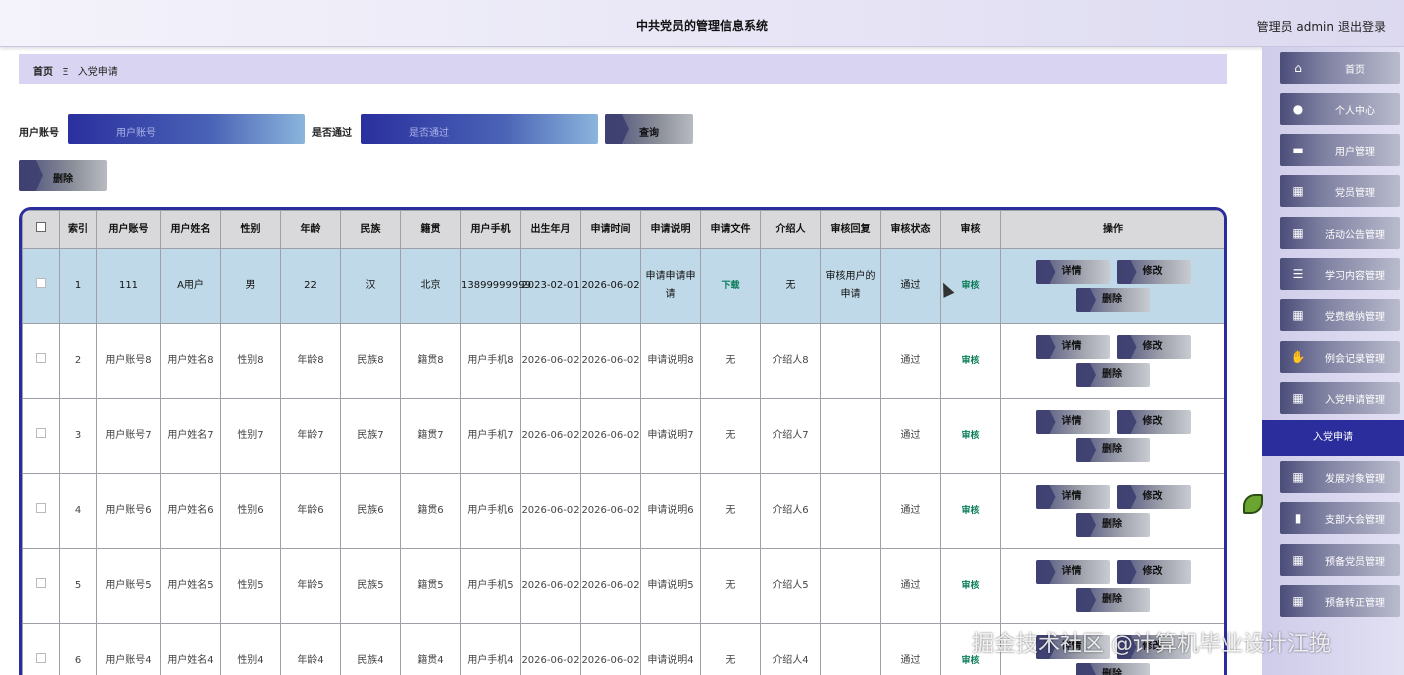 The width and height of the screenshot is (1404, 675). I want to click on cell-desc: 申请说明4, so click(670, 649).